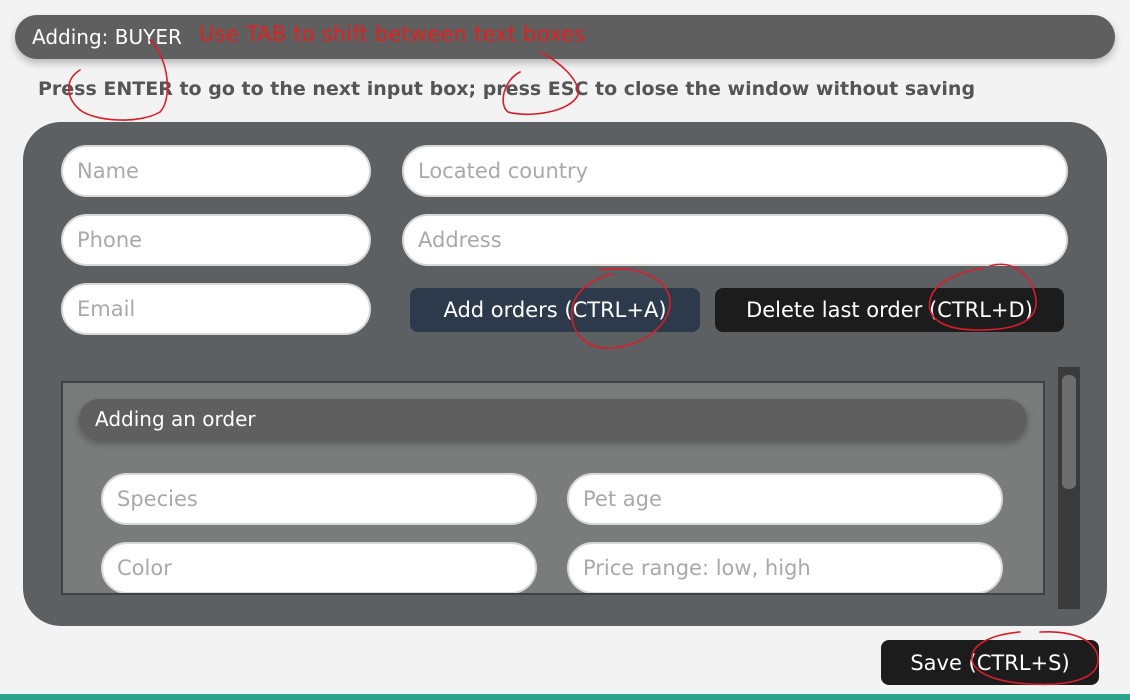 This screenshot has width=1130, height=700. What do you see at coordinates (889, 310) in the screenshot?
I see `delete-last-order-button: Delete last order (CTRL+D)` at bounding box center [889, 310].